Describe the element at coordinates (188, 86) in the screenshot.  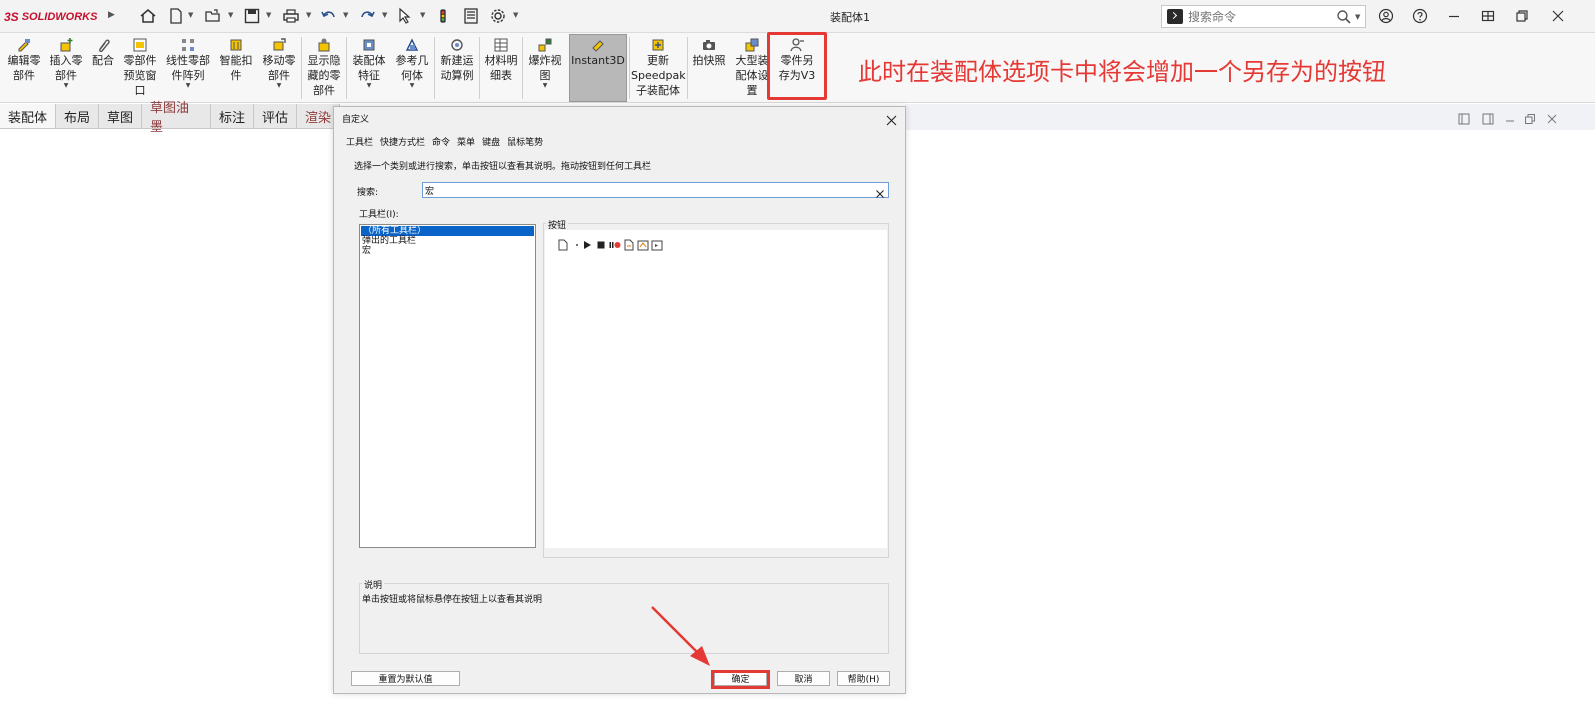
I see `linear-pattern-dropdown-icon: ▼` at that location.